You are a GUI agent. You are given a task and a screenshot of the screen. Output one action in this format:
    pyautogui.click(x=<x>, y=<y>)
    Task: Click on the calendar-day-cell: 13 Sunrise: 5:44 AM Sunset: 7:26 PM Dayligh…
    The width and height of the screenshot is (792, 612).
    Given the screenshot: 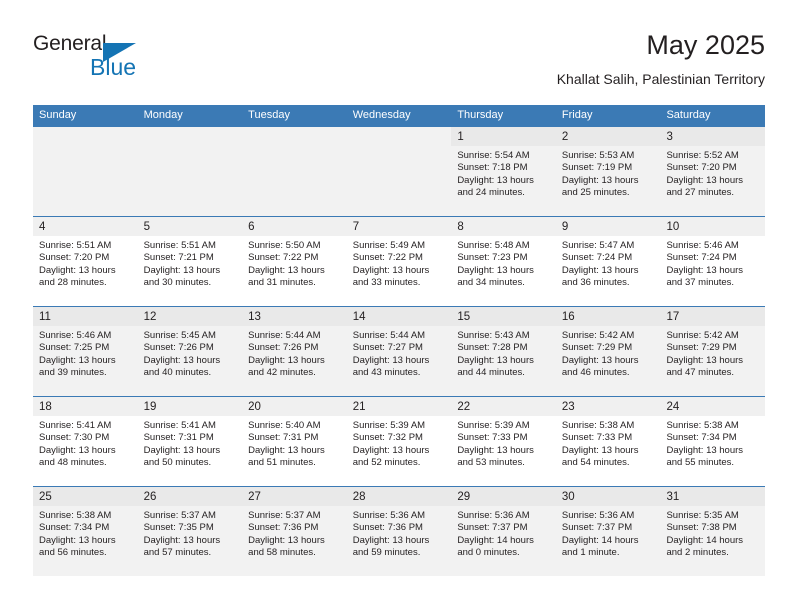 What is the action you would take?
    pyautogui.click(x=294, y=351)
    